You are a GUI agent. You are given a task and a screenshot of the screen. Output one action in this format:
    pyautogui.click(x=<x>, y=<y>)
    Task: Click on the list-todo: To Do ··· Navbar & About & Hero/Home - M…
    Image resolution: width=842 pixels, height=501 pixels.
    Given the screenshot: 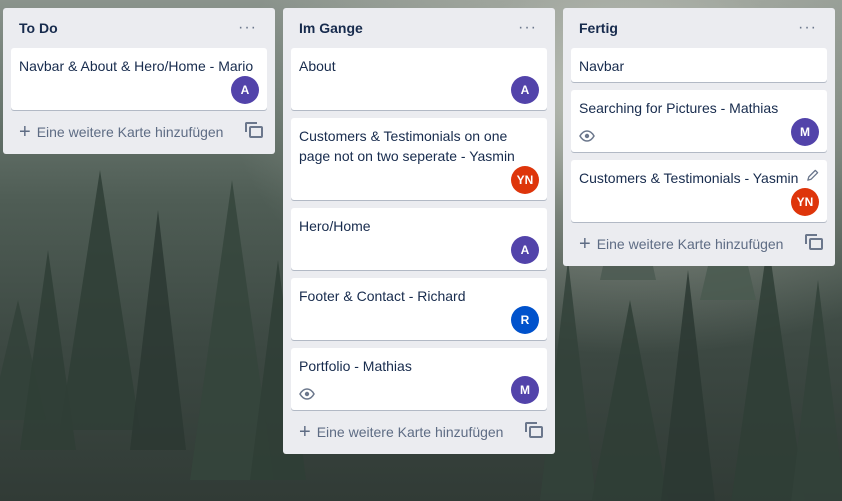 What is the action you would take?
    pyautogui.click(x=139, y=81)
    